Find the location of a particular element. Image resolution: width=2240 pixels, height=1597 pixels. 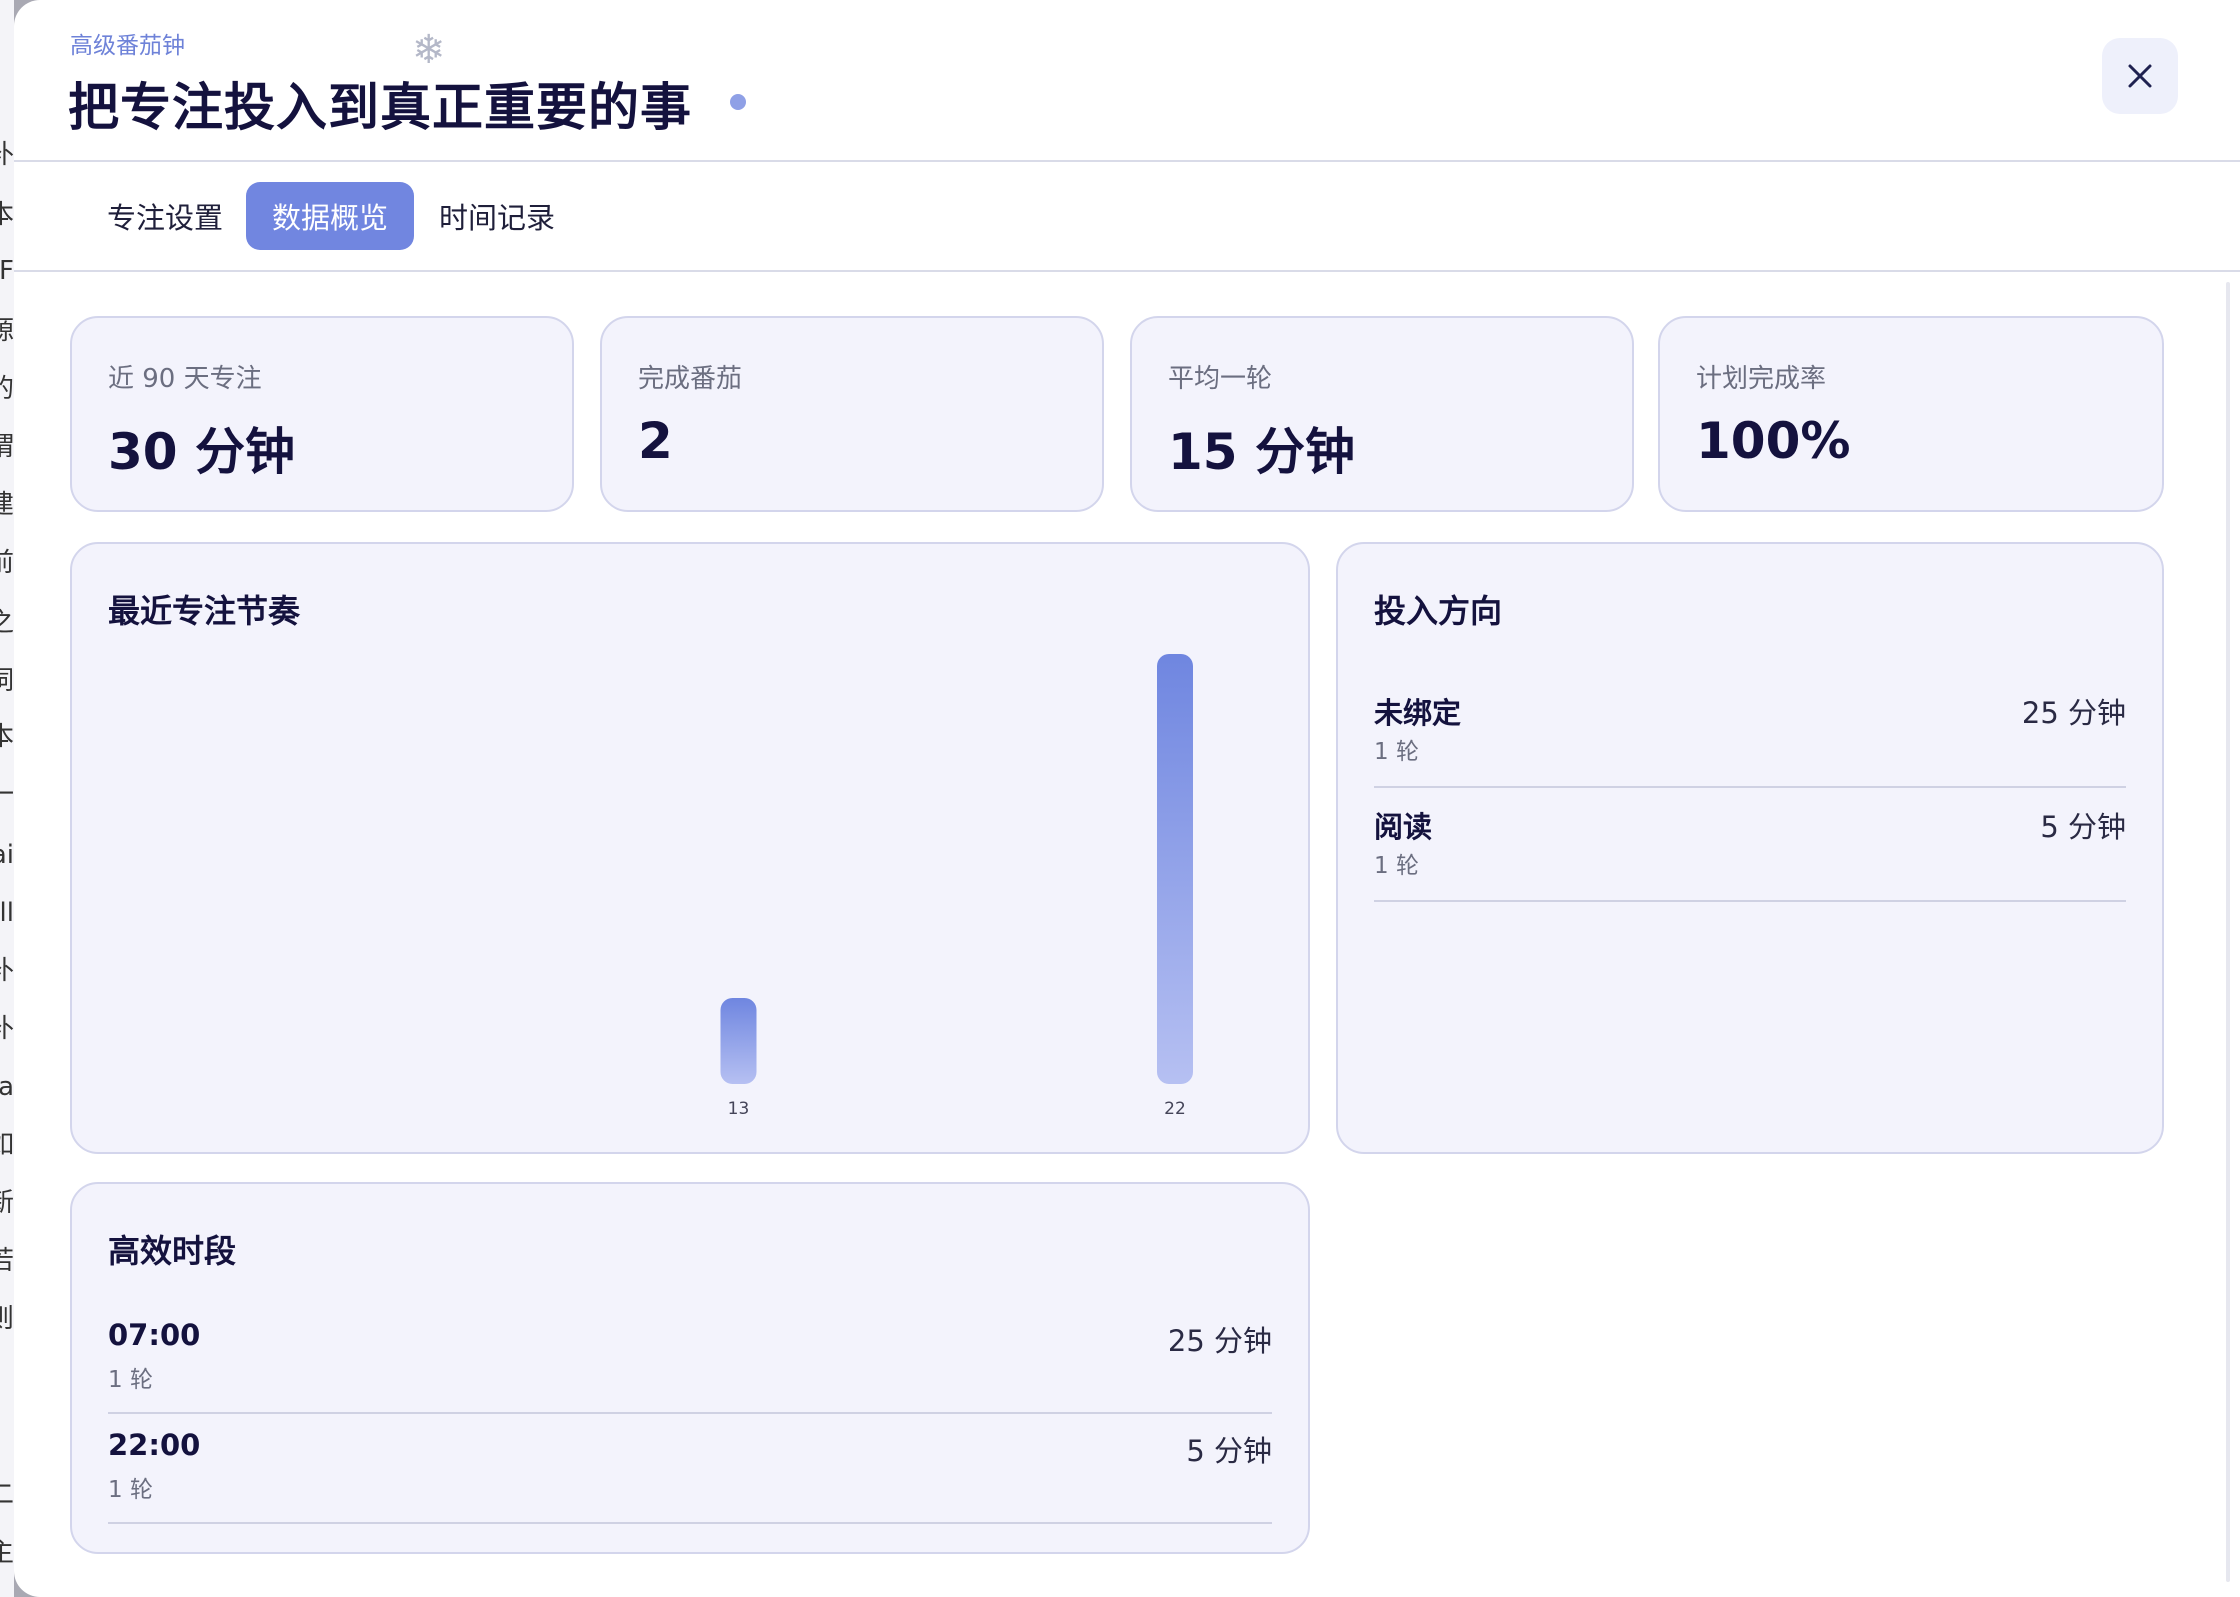

rhythm-bar-label: 22 is located at coordinates (1175, 1109).